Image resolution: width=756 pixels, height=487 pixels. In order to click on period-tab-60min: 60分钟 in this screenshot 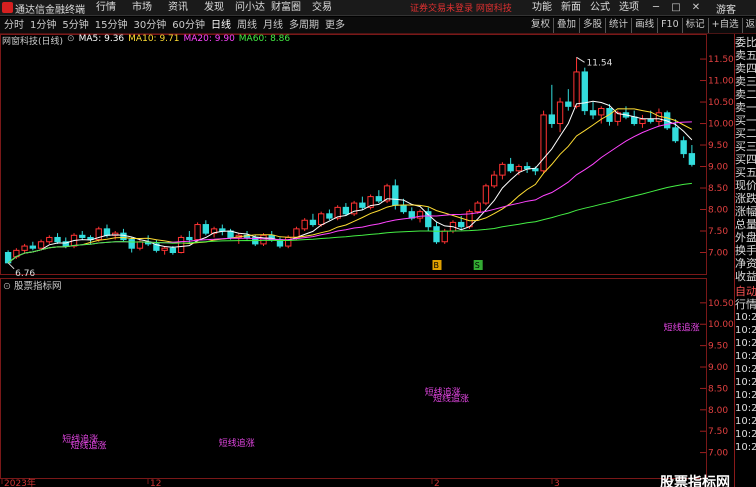, I will do `click(188, 25)`.